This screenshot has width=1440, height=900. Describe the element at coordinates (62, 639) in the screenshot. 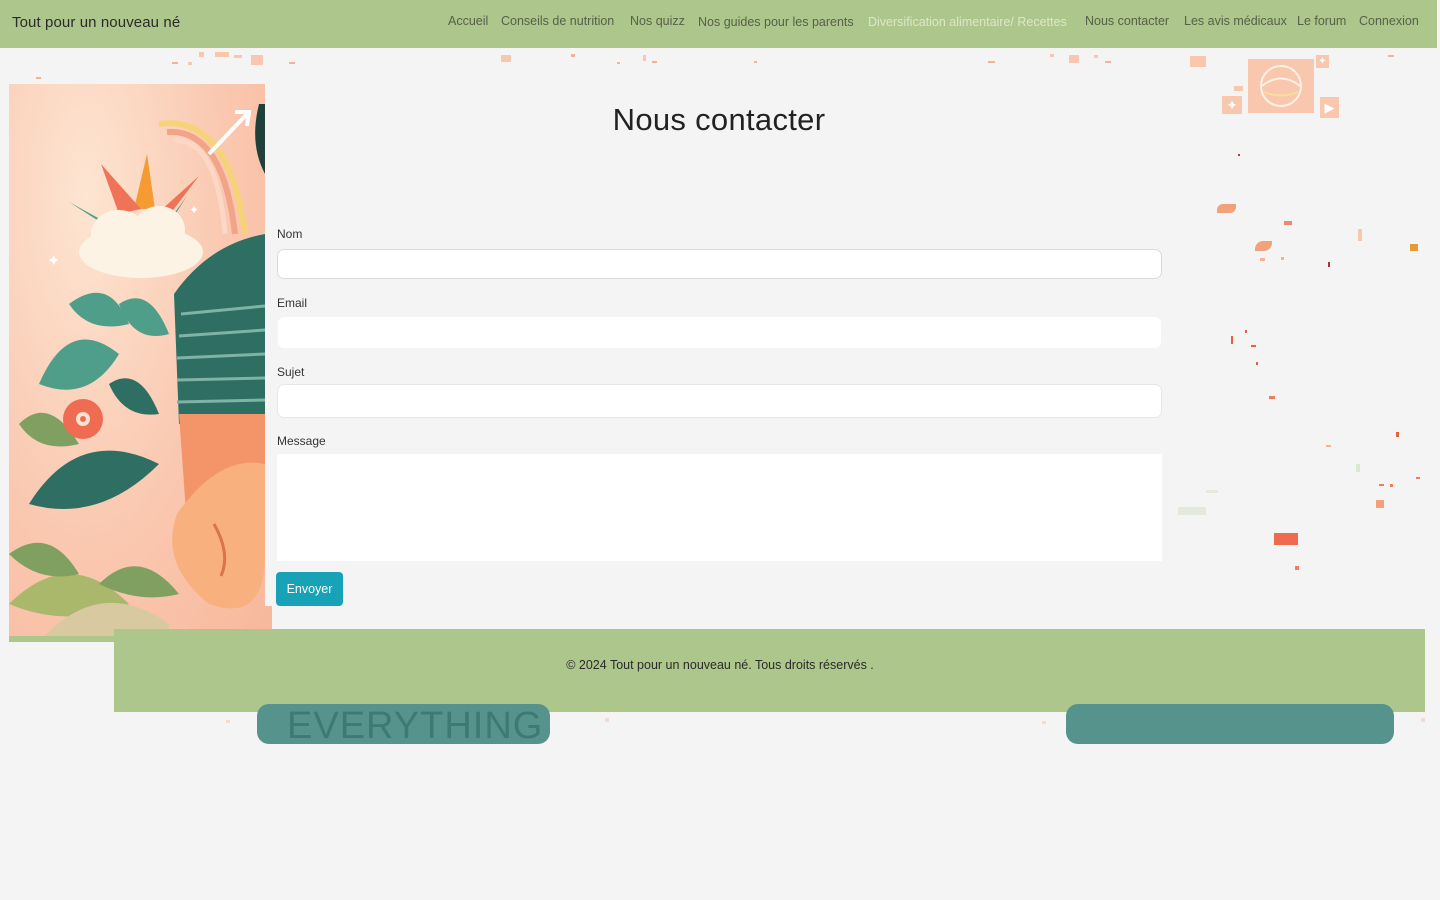

I see `illustration-base-strip` at that location.